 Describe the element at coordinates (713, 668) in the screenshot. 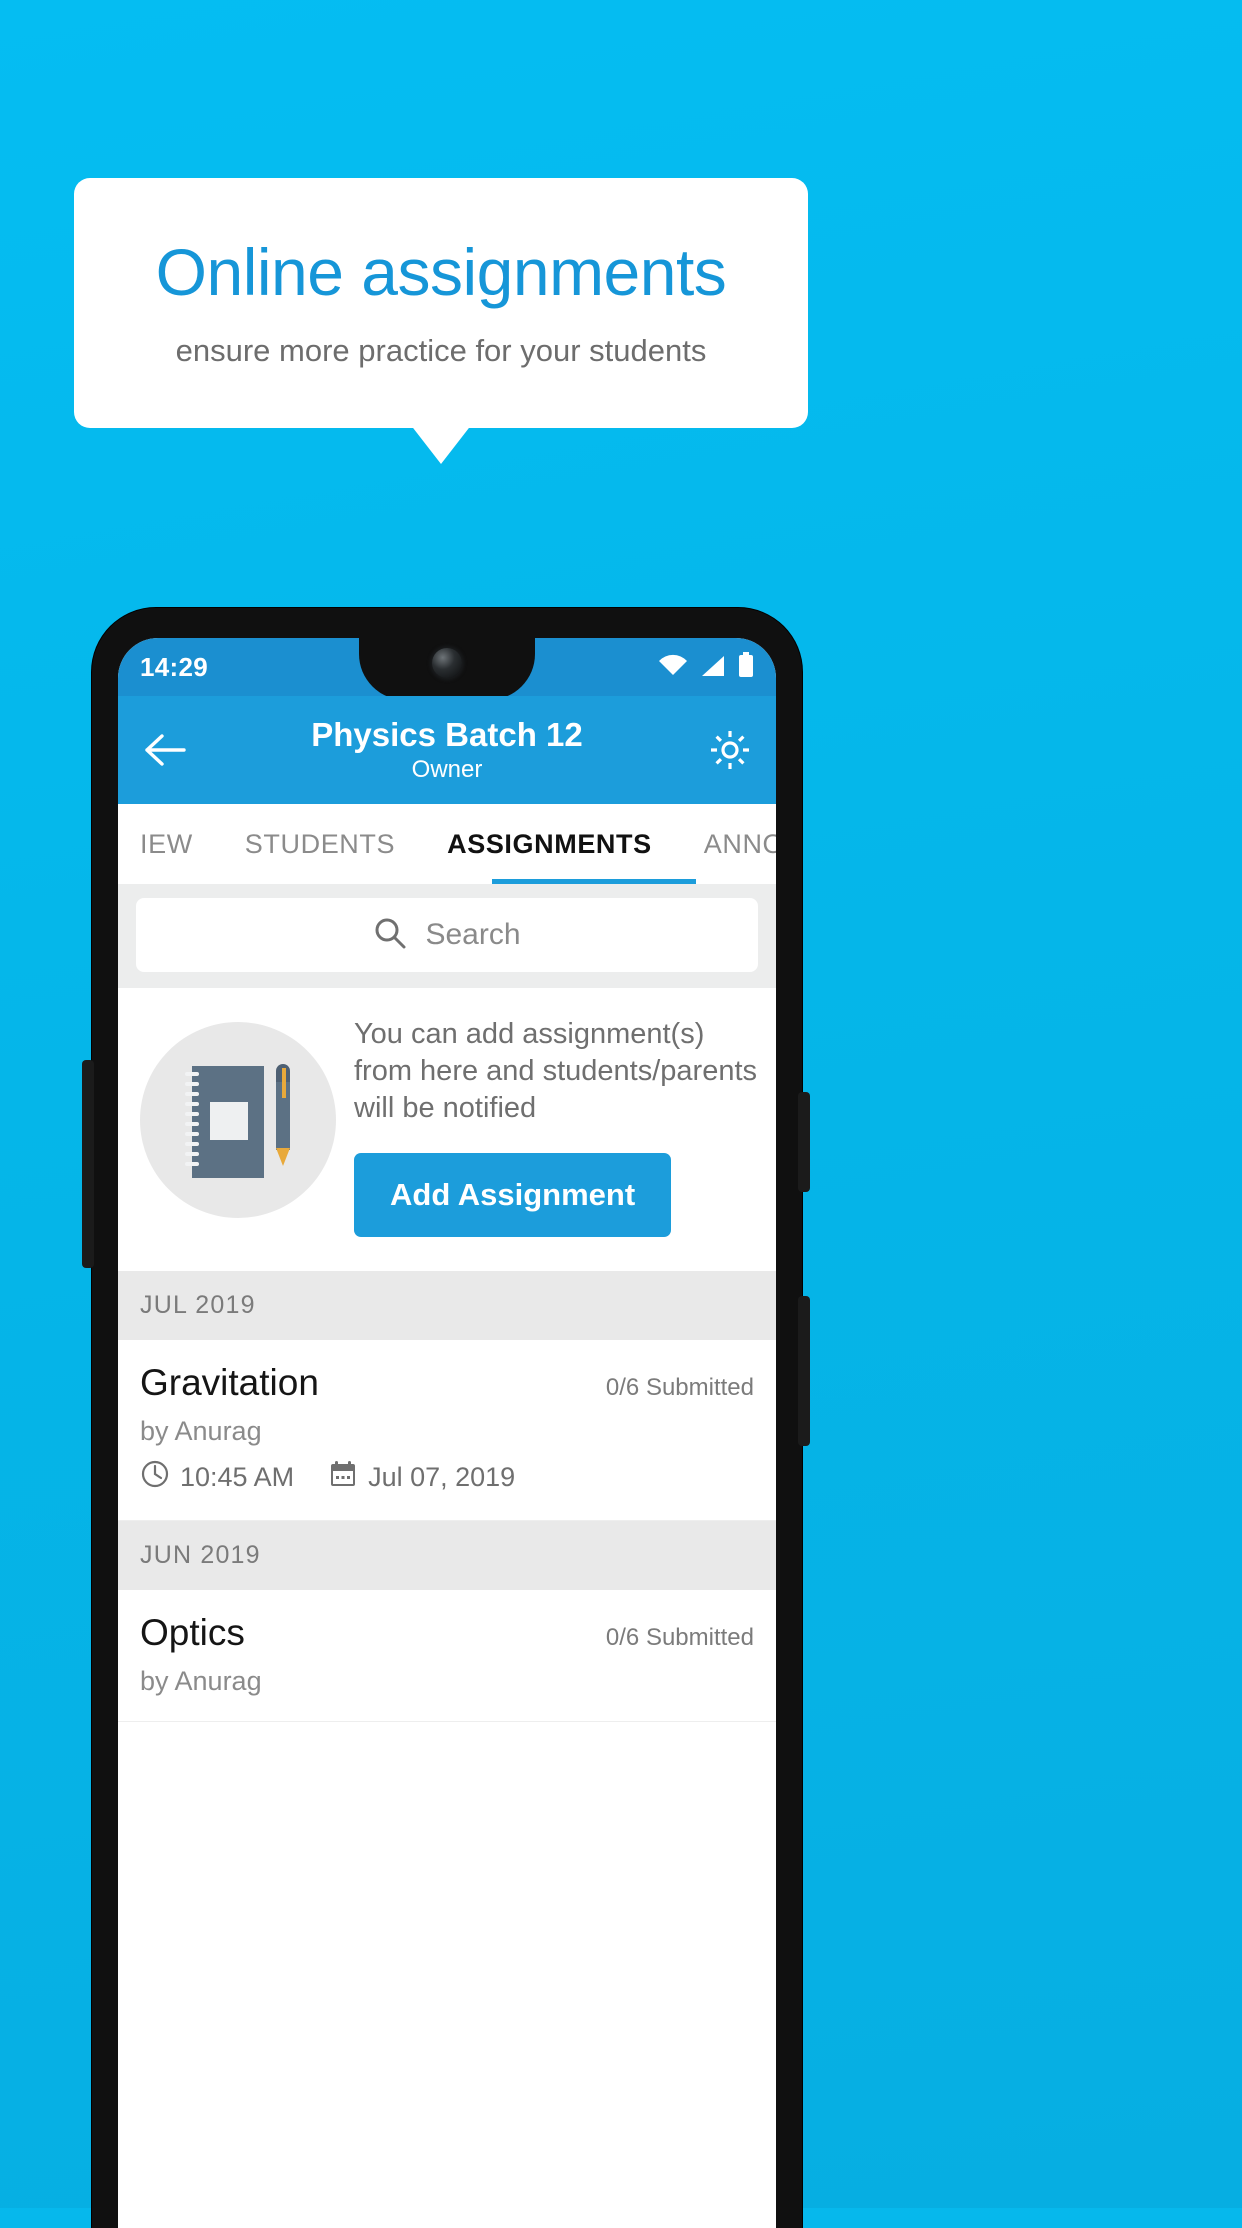

I see `signal-icon` at that location.